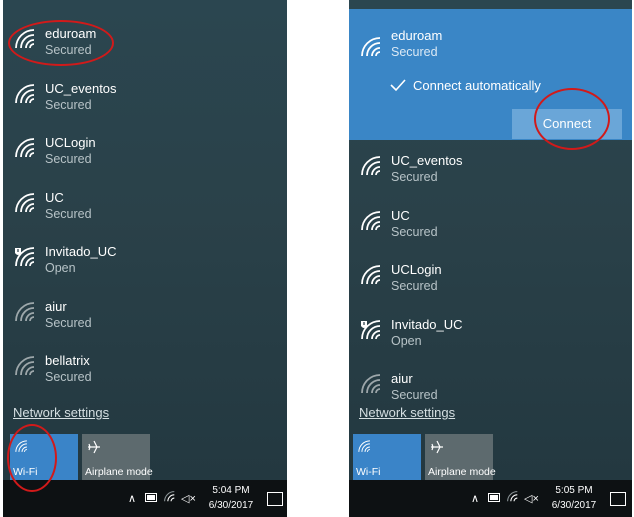 This screenshot has width=634, height=517. Describe the element at coordinates (145, 369) in the screenshot. I see `network-list-item: bellatrix Secured` at that location.